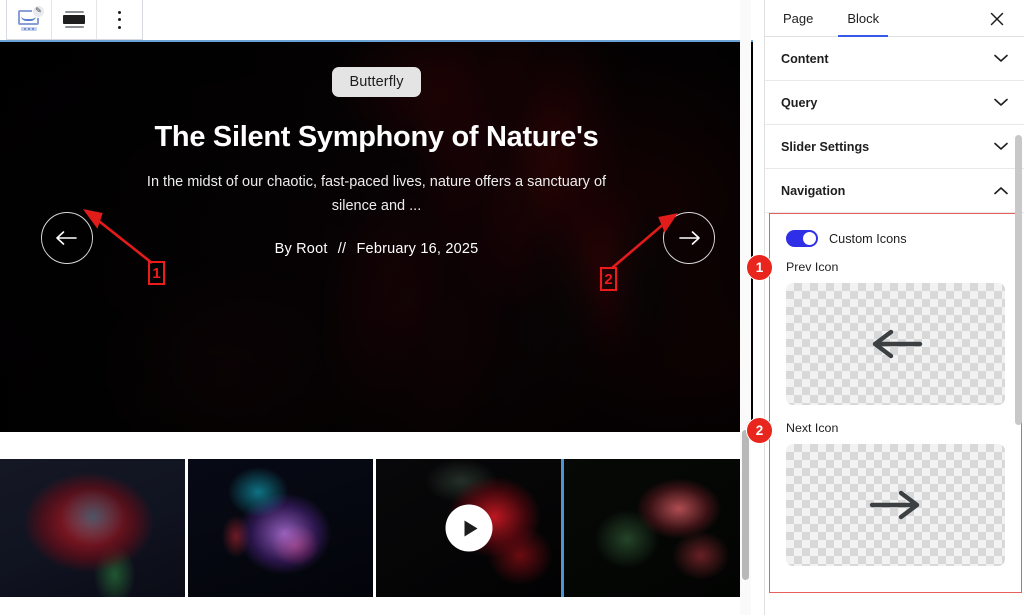  I want to click on sidebar-scrollbar, so click(1018, 326).